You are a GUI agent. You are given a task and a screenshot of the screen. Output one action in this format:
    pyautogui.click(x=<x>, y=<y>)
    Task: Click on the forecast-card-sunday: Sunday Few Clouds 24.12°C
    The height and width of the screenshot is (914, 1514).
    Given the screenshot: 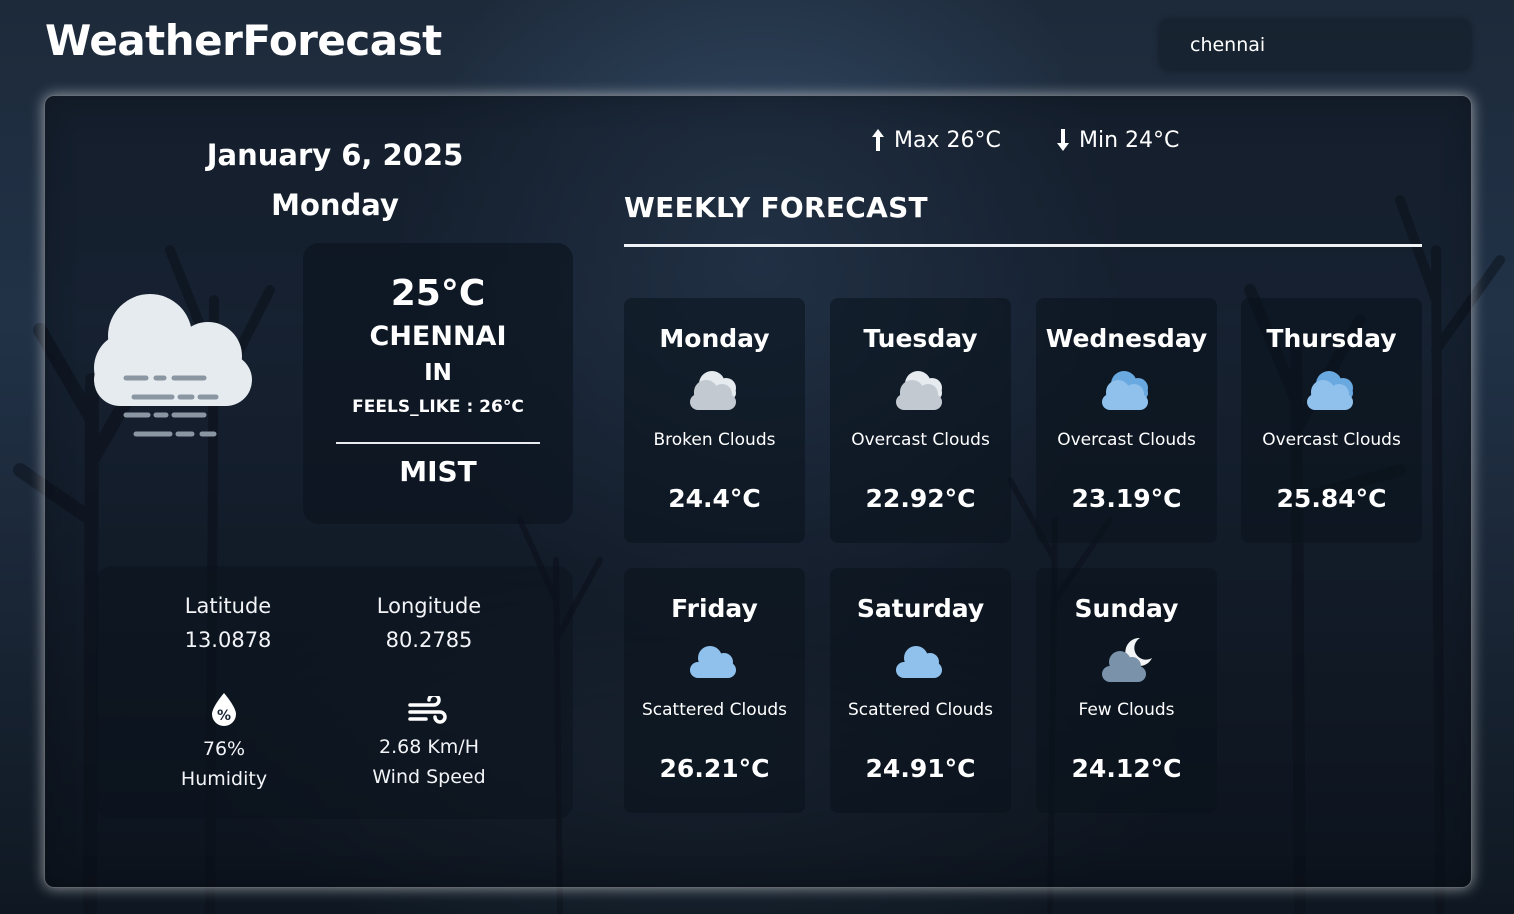 What is the action you would take?
    pyautogui.click(x=1126, y=690)
    